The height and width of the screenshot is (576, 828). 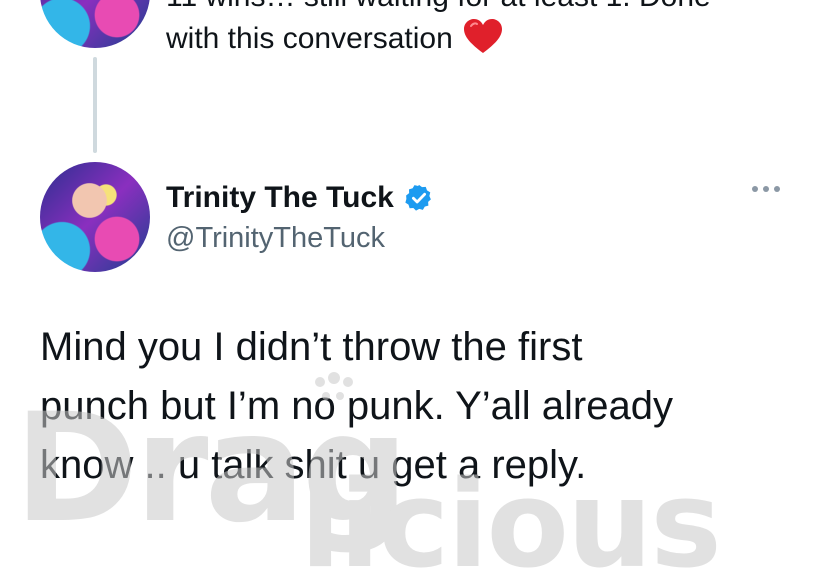 What do you see at coordinates (95, 217) in the screenshot?
I see `author-avatar` at bounding box center [95, 217].